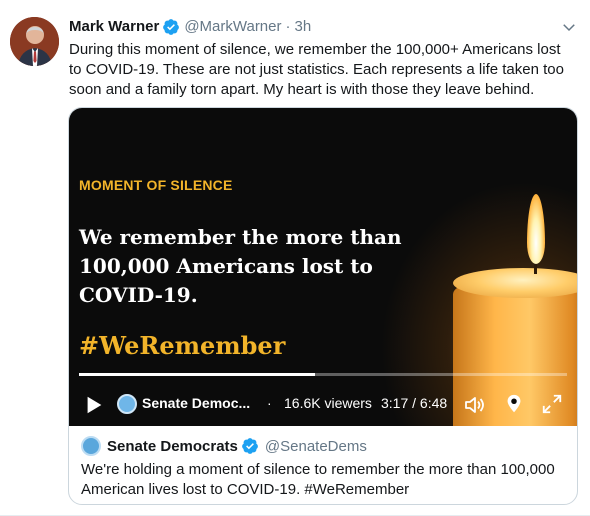 The height and width of the screenshot is (516, 590). What do you see at coordinates (328, 403) in the screenshot?
I see `viewer-count: 16.6K viewers` at bounding box center [328, 403].